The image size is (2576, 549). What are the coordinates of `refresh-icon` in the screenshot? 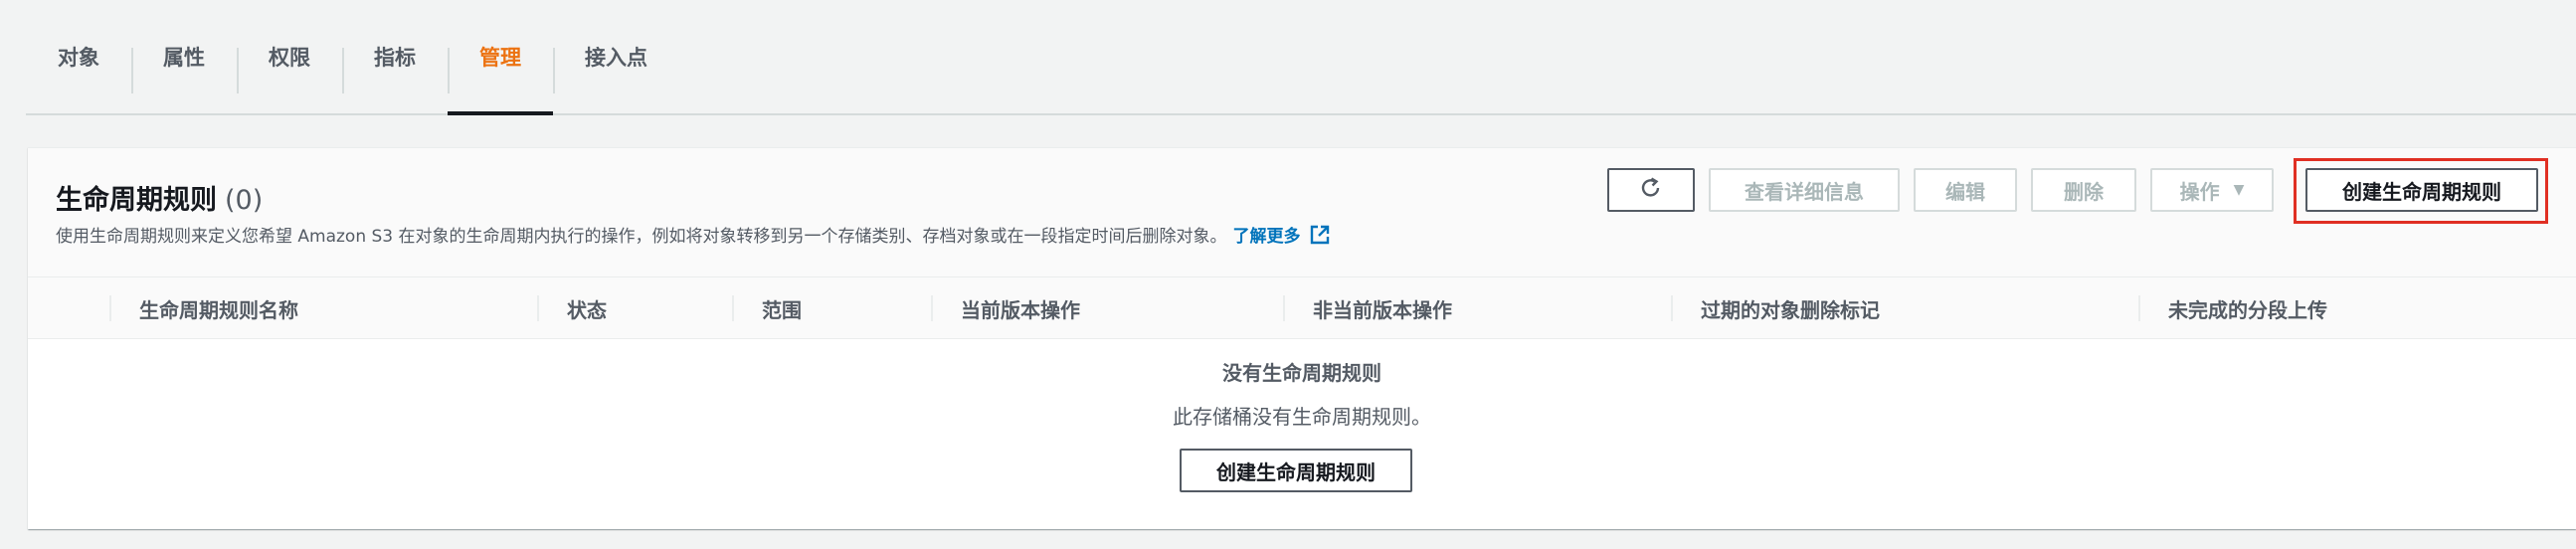 It's located at (1651, 190).